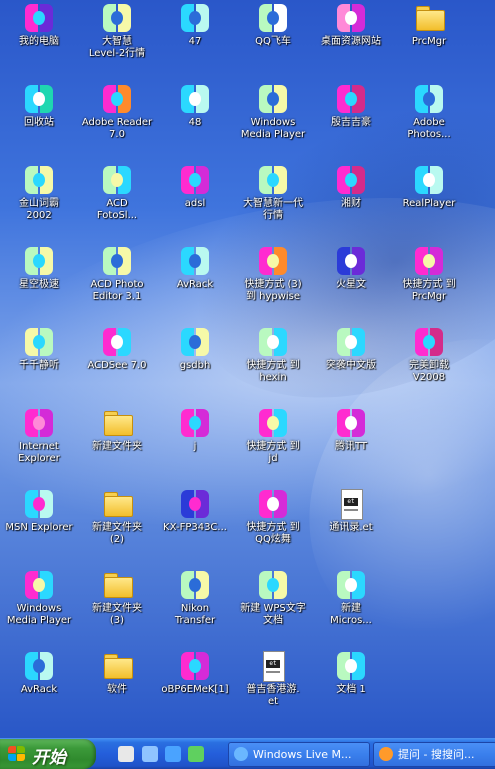 The width and height of the screenshot is (495, 769). I want to click on desktop-icon: 快捷方式 (3) 到 hypwise, so click(273, 282).